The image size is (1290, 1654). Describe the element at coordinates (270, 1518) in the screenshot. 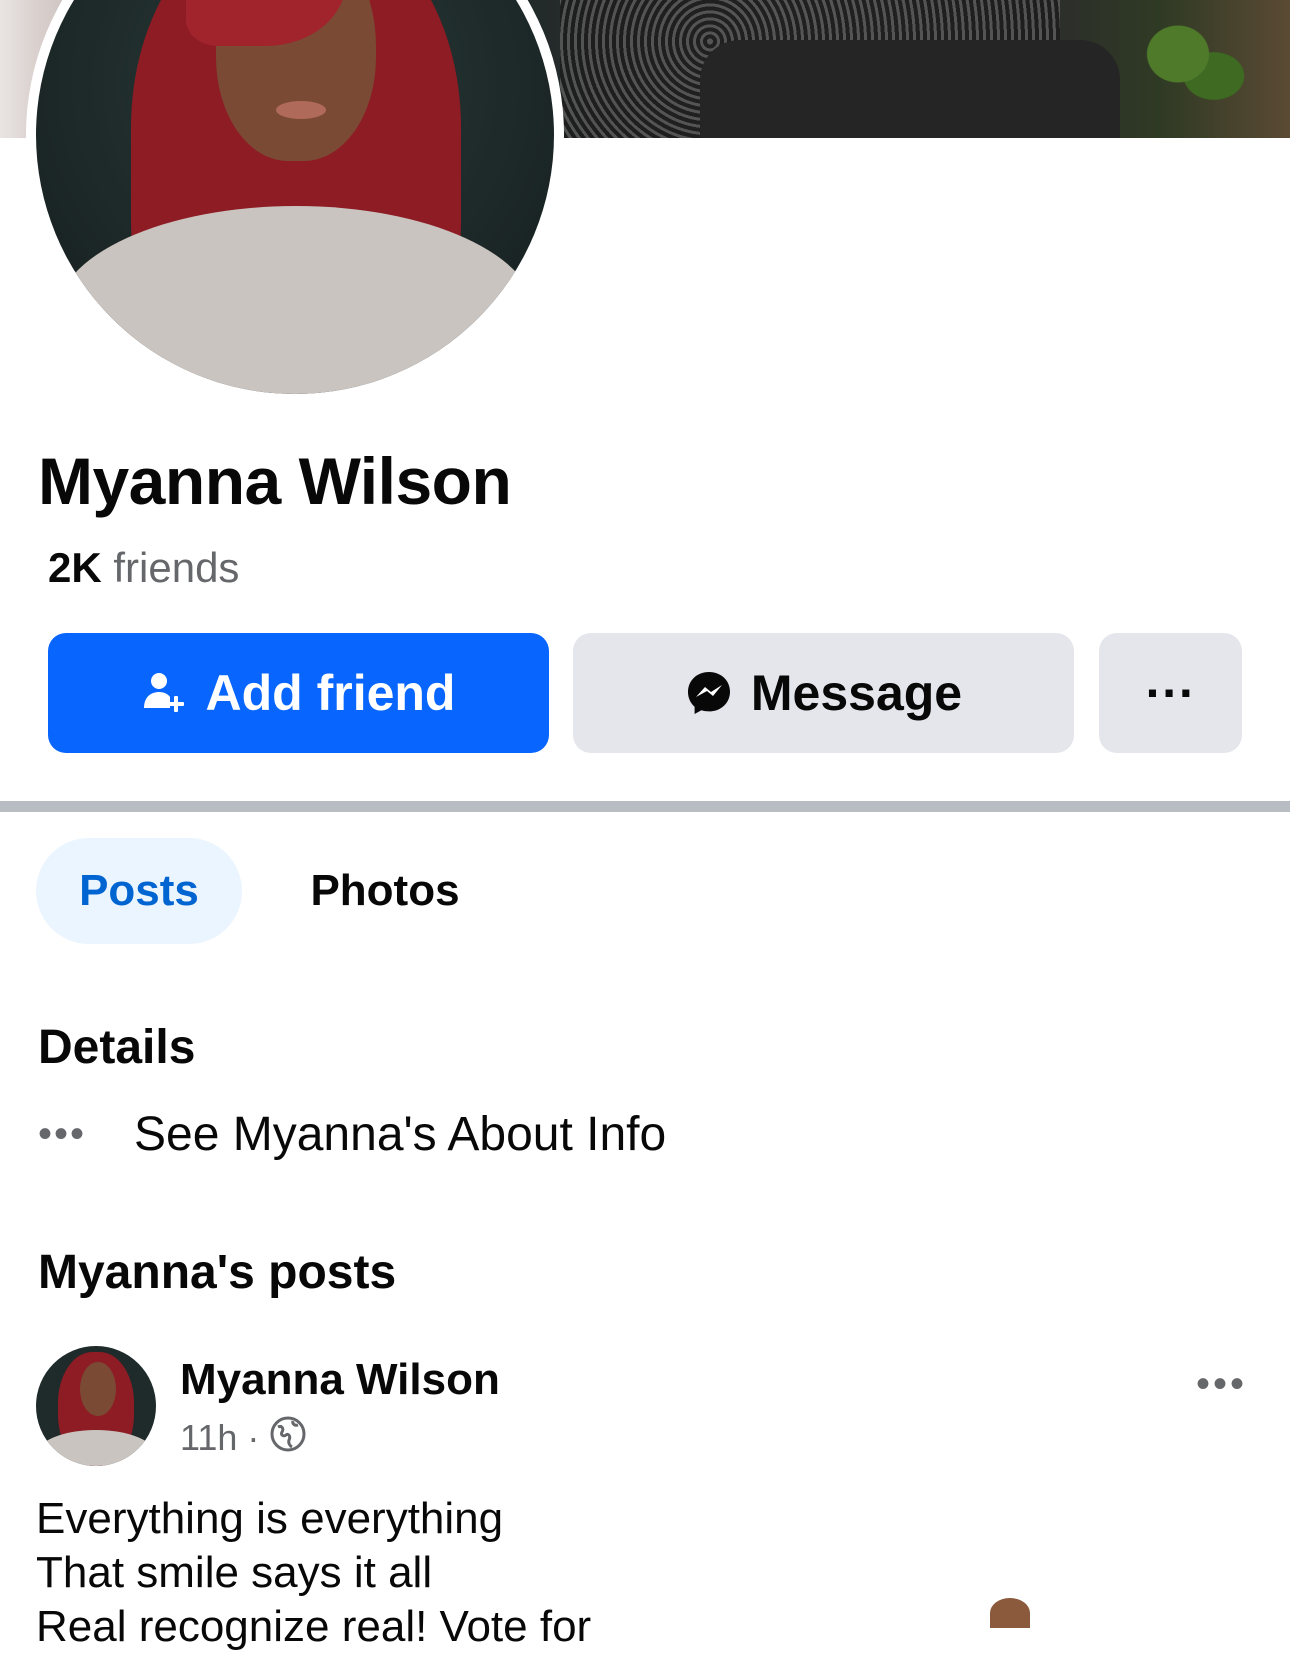

I see `post-line: Everything is everything` at that location.